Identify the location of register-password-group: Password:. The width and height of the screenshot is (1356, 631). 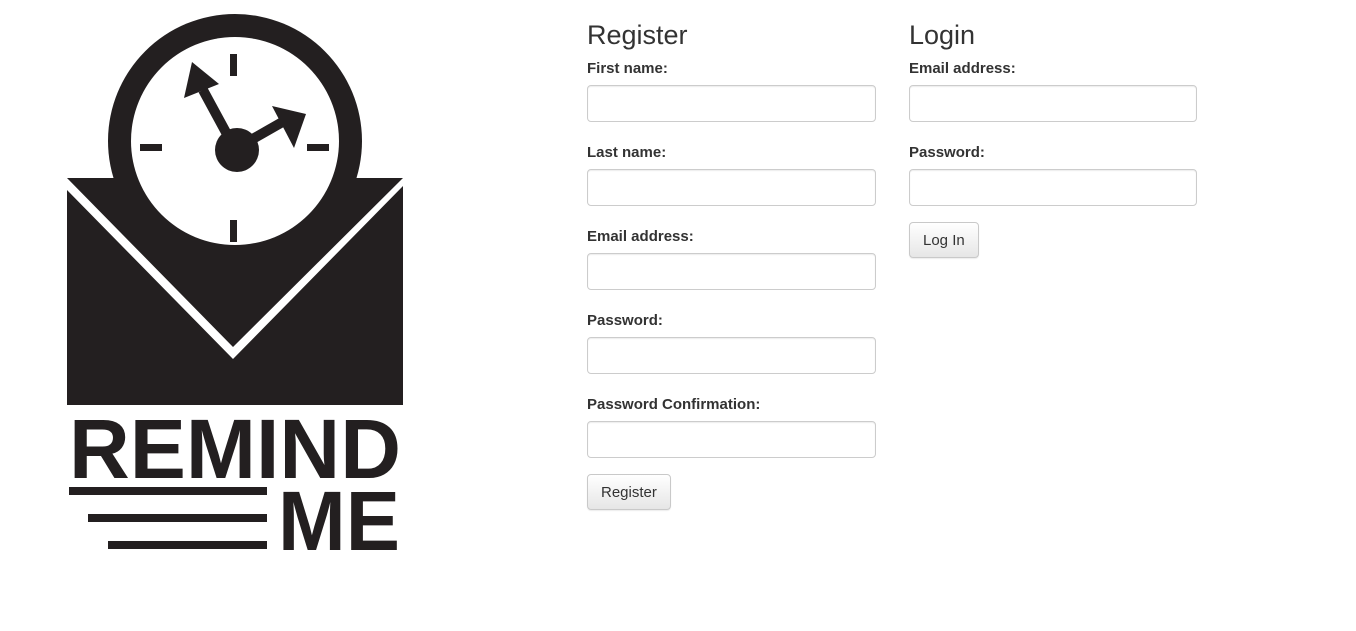
(731, 343).